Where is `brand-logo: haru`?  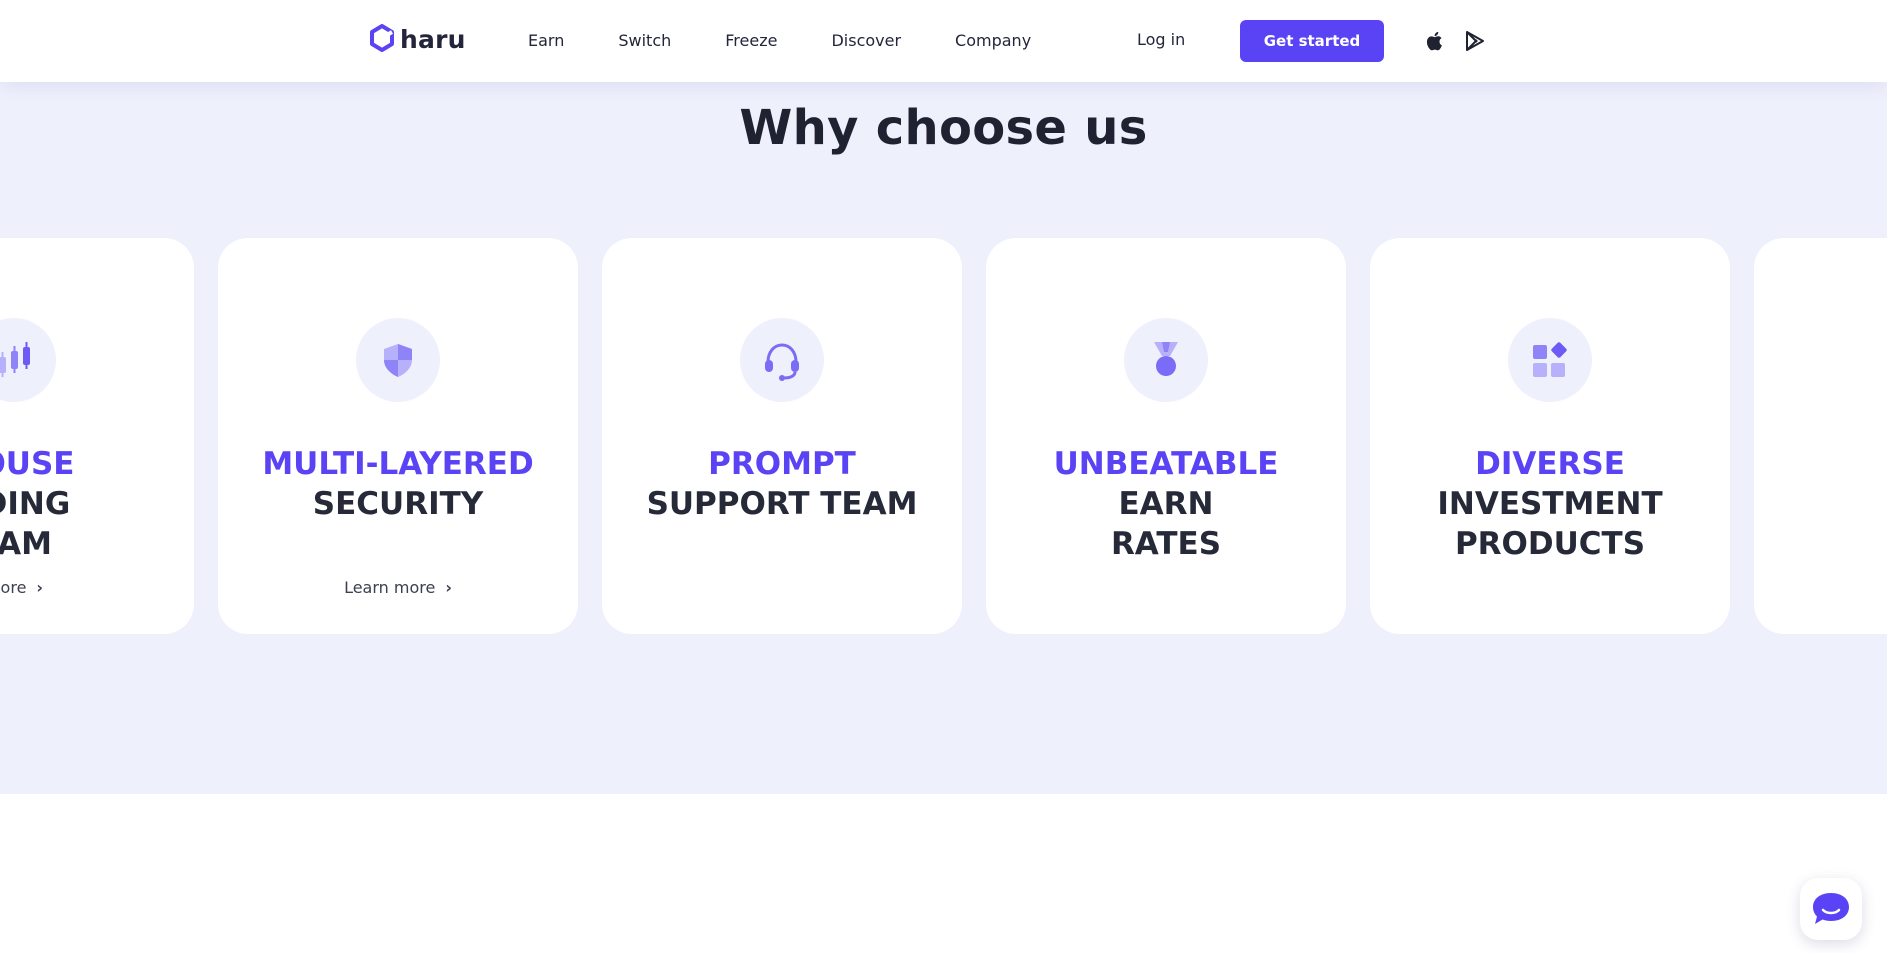 brand-logo: haru is located at coordinates (418, 39).